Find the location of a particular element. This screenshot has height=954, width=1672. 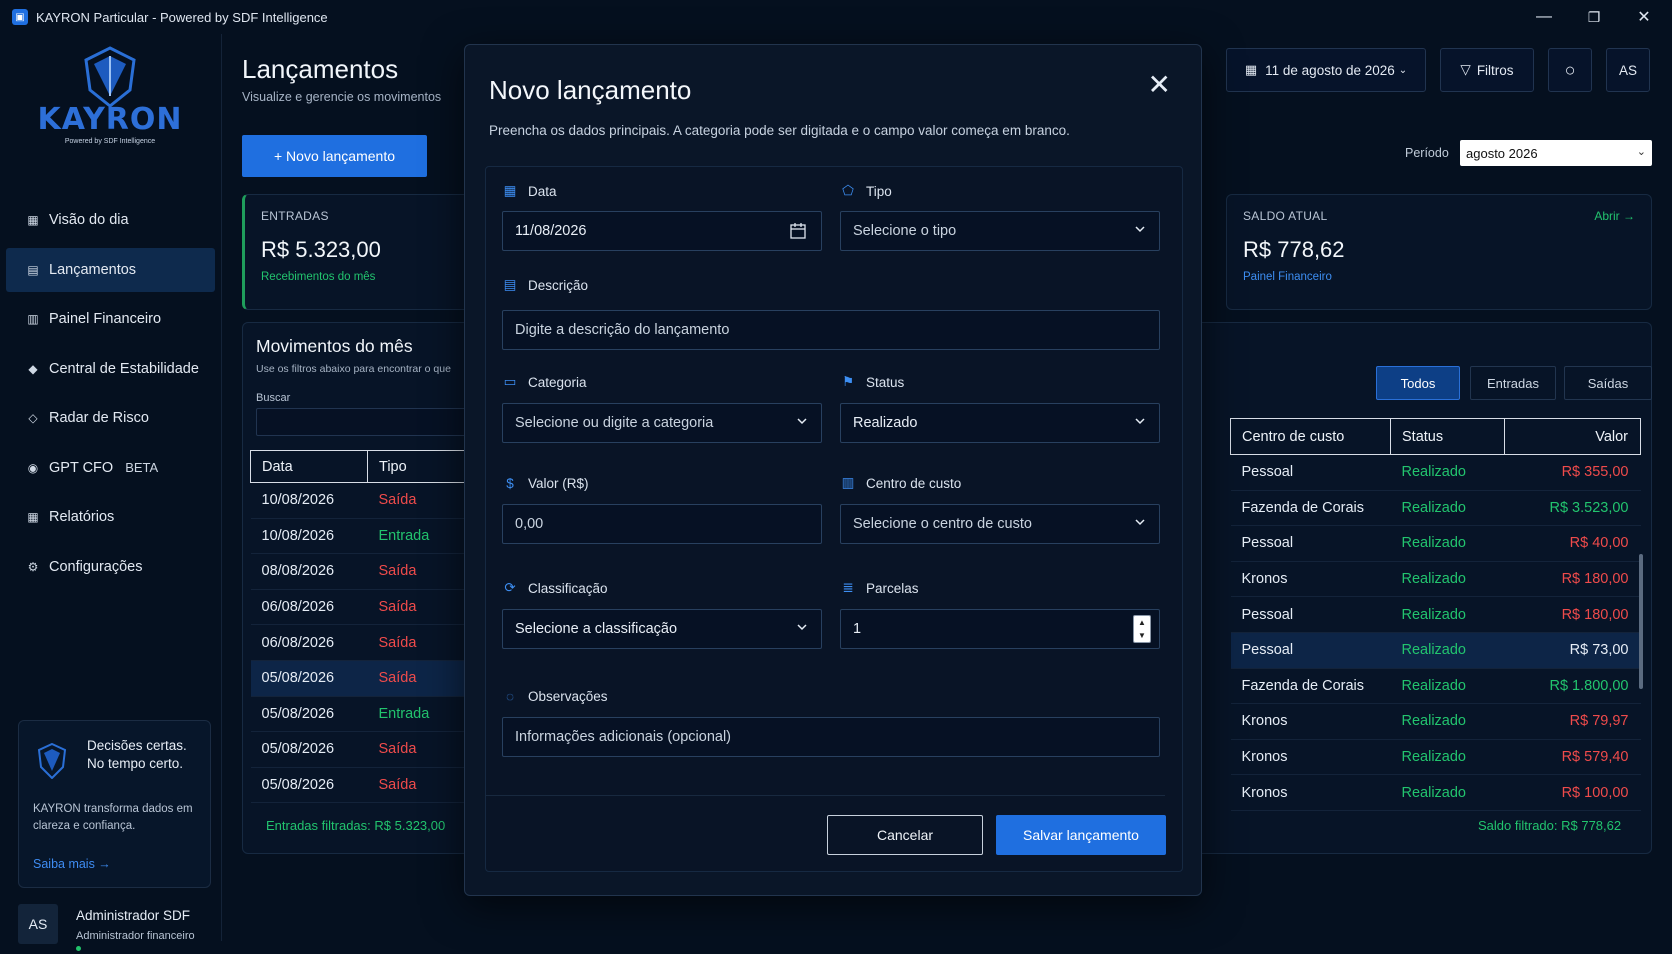

status-select: Realizado is located at coordinates (1000, 423).